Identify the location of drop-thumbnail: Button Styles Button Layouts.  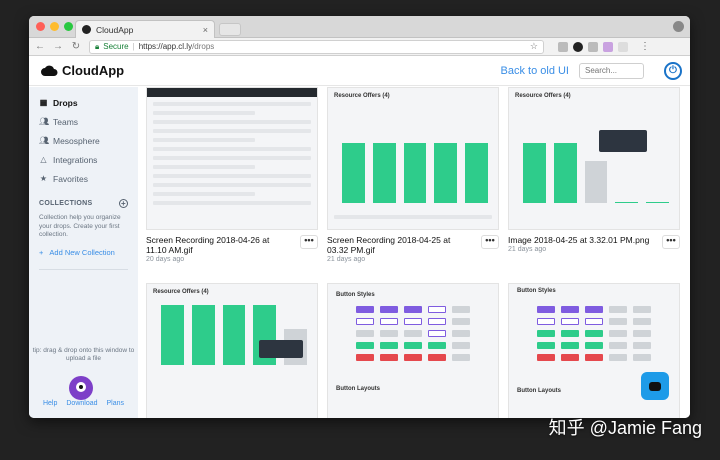
(413, 350).